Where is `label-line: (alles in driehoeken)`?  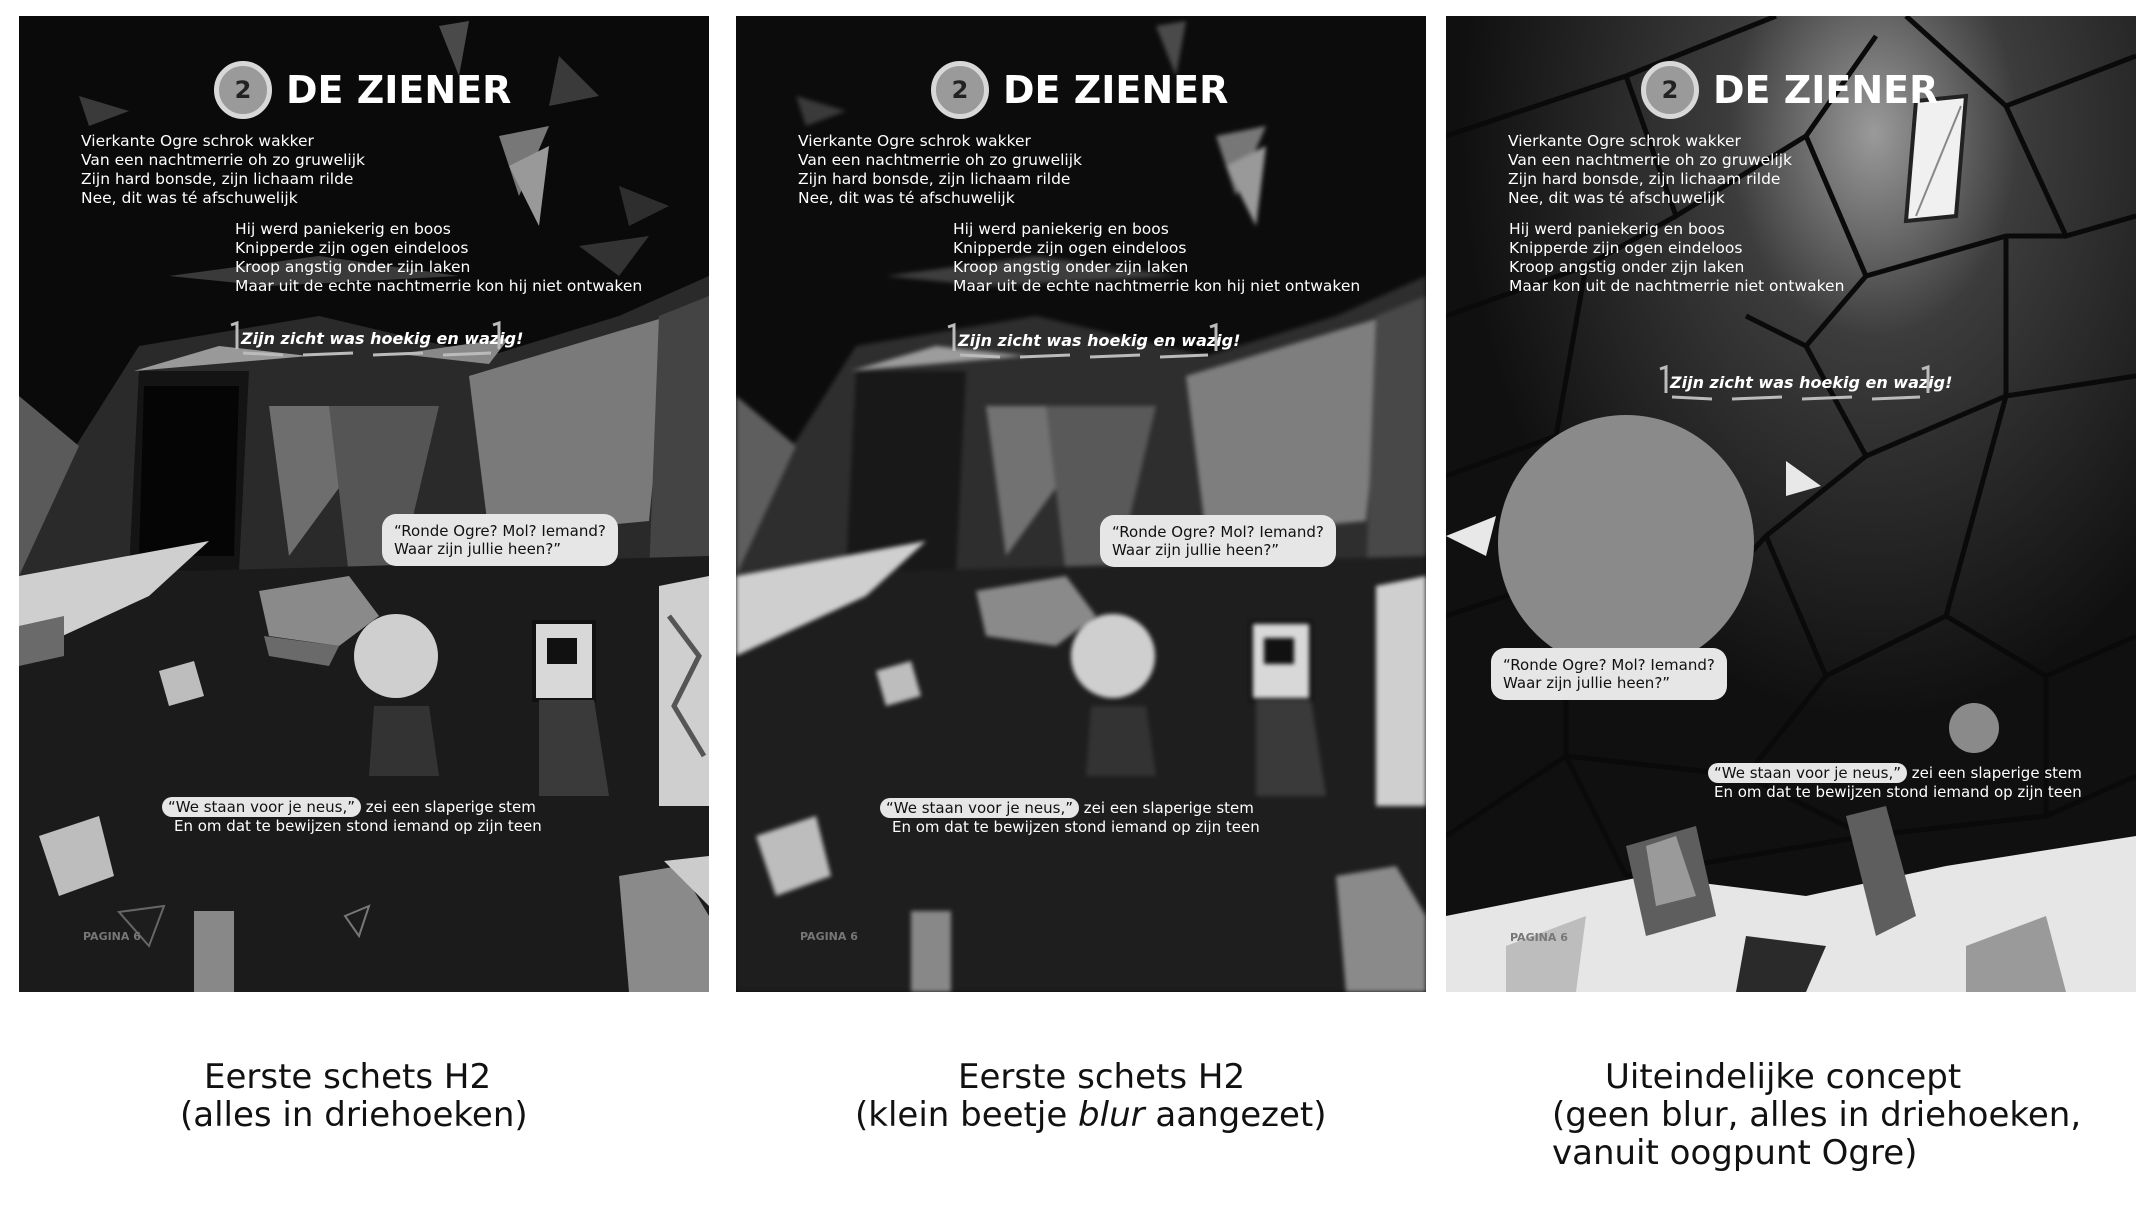 label-line: (alles in driehoeken) is located at coordinates (354, 1115).